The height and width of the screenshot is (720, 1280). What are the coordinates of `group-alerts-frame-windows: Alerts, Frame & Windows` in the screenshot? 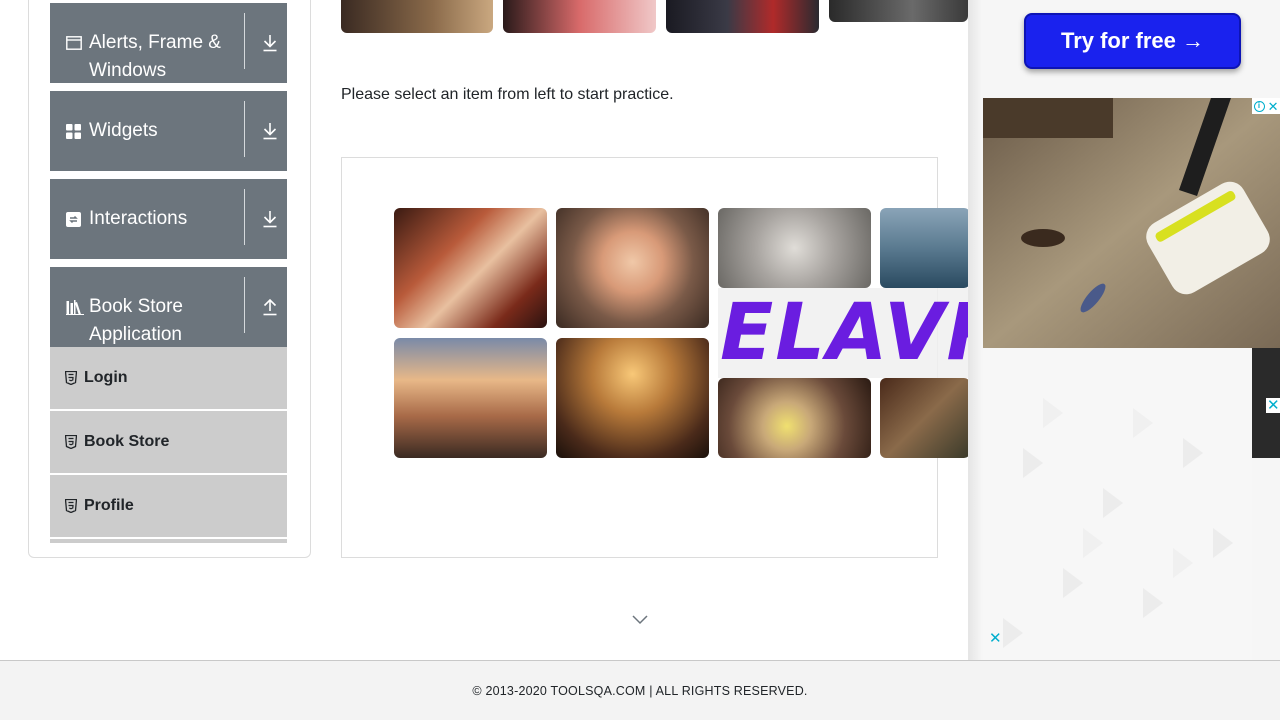 It's located at (168, 43).